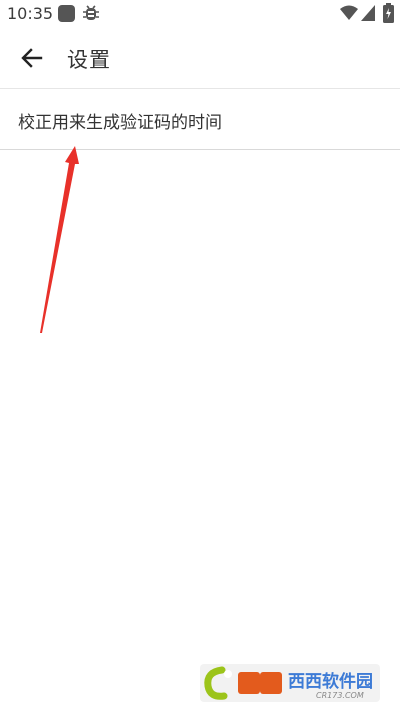 Image resolution: width=400 pixels, height=712 pixels. I want to click on arrow-left-icon, so click(32, 58).